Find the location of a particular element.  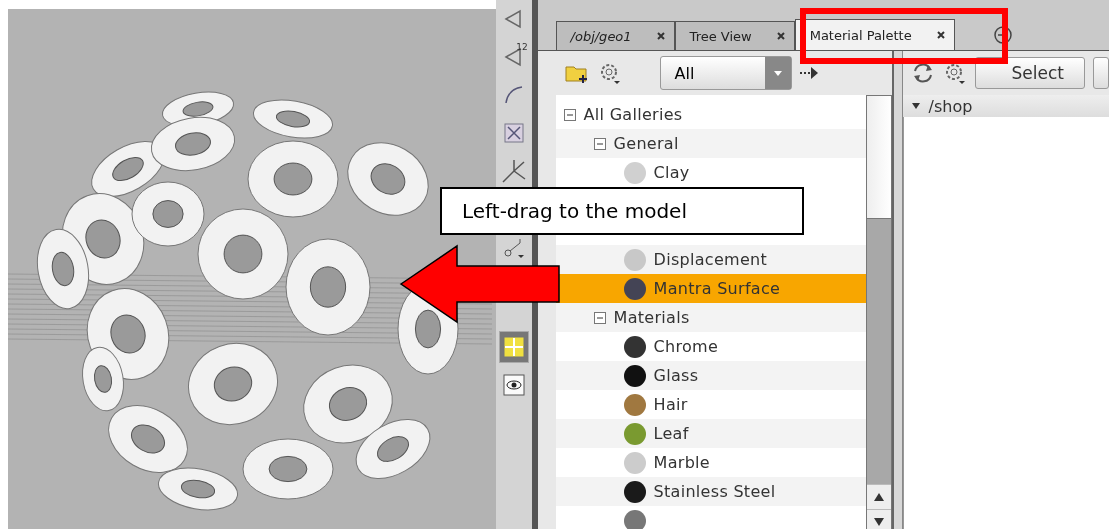

tree-label: Materials is located at coordinates (651, 317).